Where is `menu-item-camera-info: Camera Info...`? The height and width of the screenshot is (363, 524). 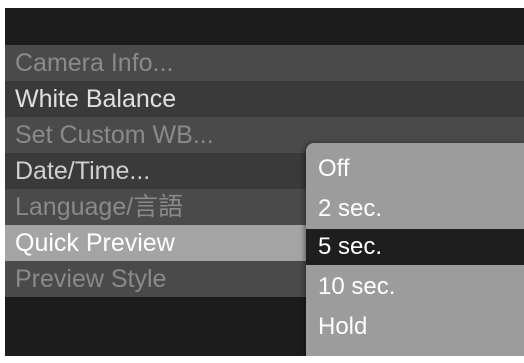 menu-item-camera-info: Camera Info... is located at coordinates (264, 63).